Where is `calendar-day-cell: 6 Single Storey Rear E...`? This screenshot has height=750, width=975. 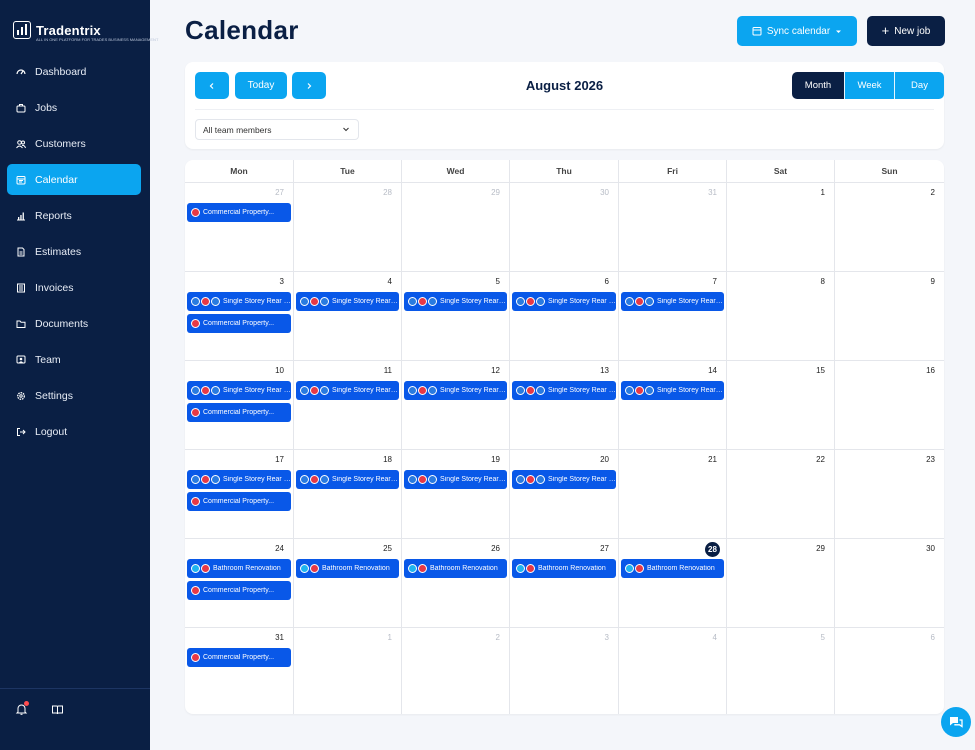 calendar-day-cell: 6 Single Storey Rear E... is located at coordinates (564, 316).